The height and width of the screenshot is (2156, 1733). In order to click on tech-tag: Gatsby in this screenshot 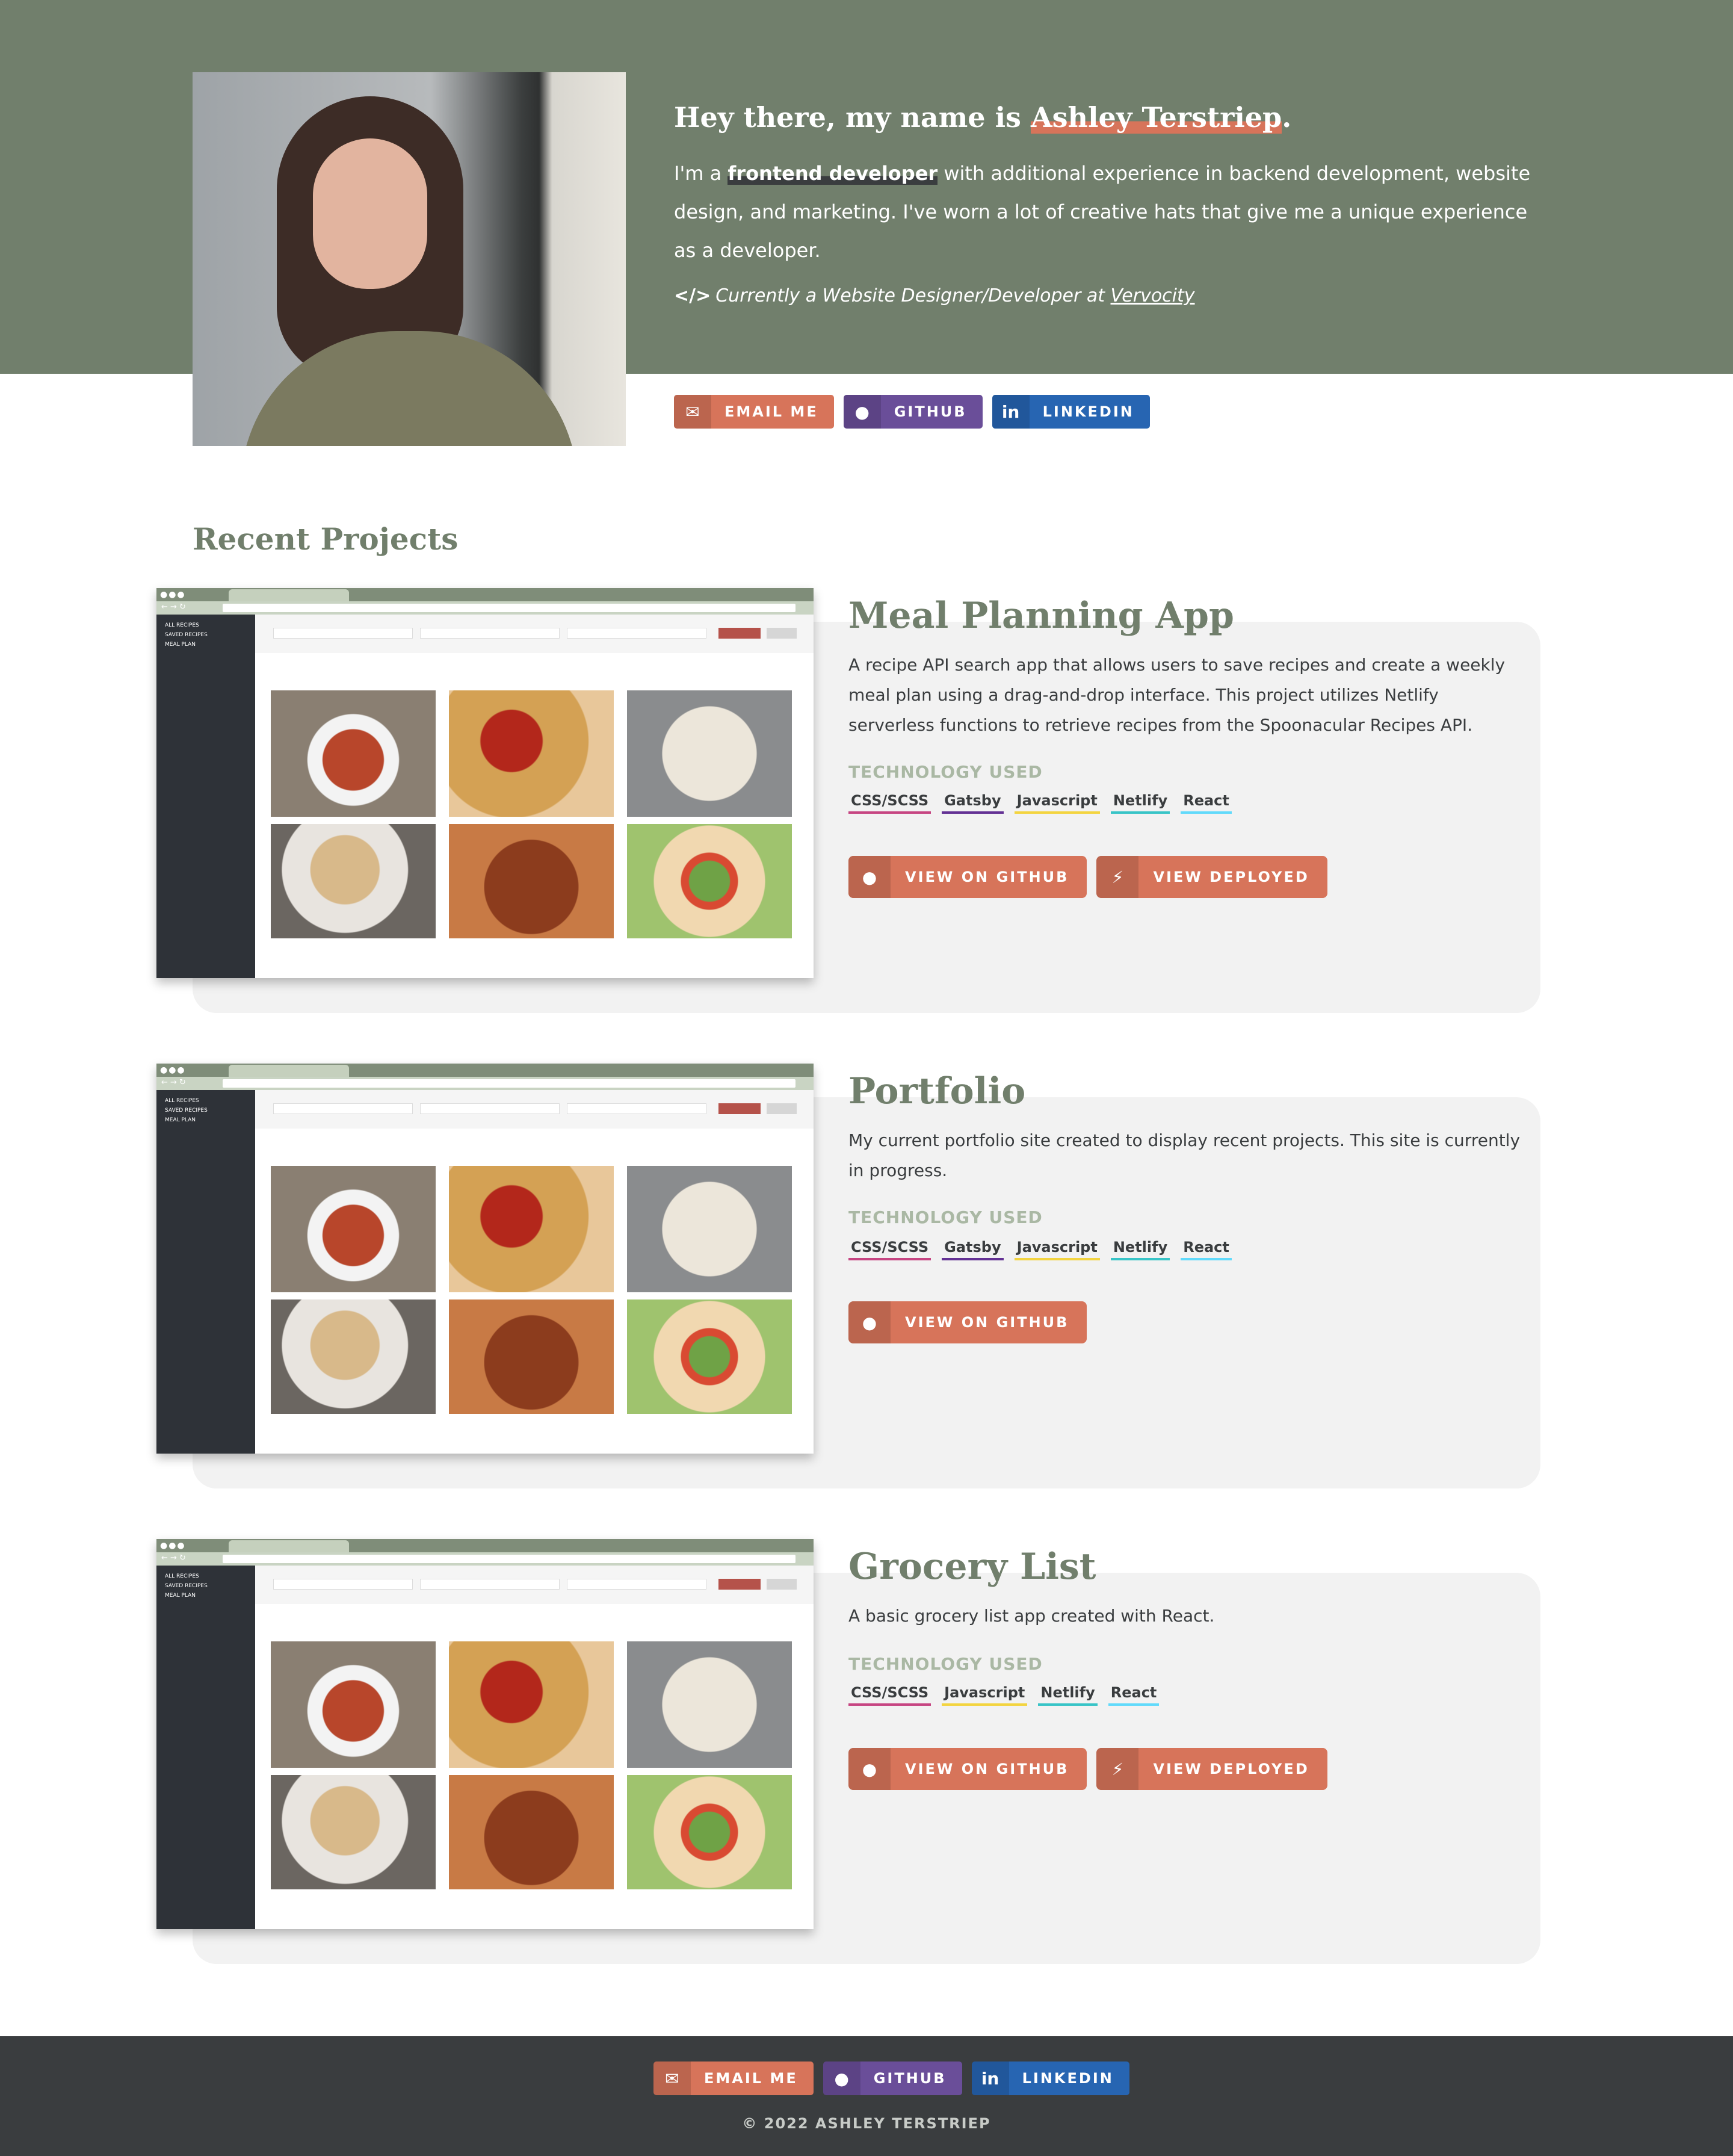, I will do `click(973, 803)`.